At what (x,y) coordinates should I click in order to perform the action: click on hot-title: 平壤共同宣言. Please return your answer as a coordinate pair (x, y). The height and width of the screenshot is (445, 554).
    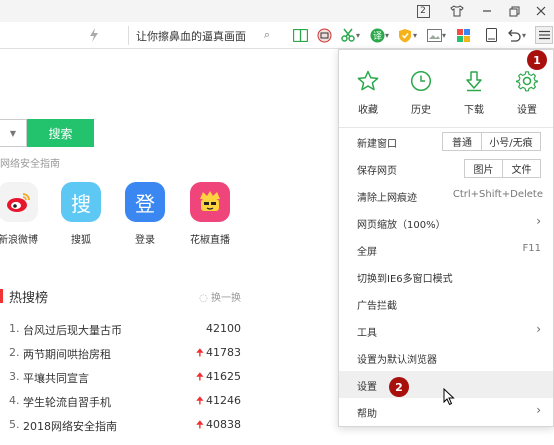
    Looking at the image, I should click on (56, 378).